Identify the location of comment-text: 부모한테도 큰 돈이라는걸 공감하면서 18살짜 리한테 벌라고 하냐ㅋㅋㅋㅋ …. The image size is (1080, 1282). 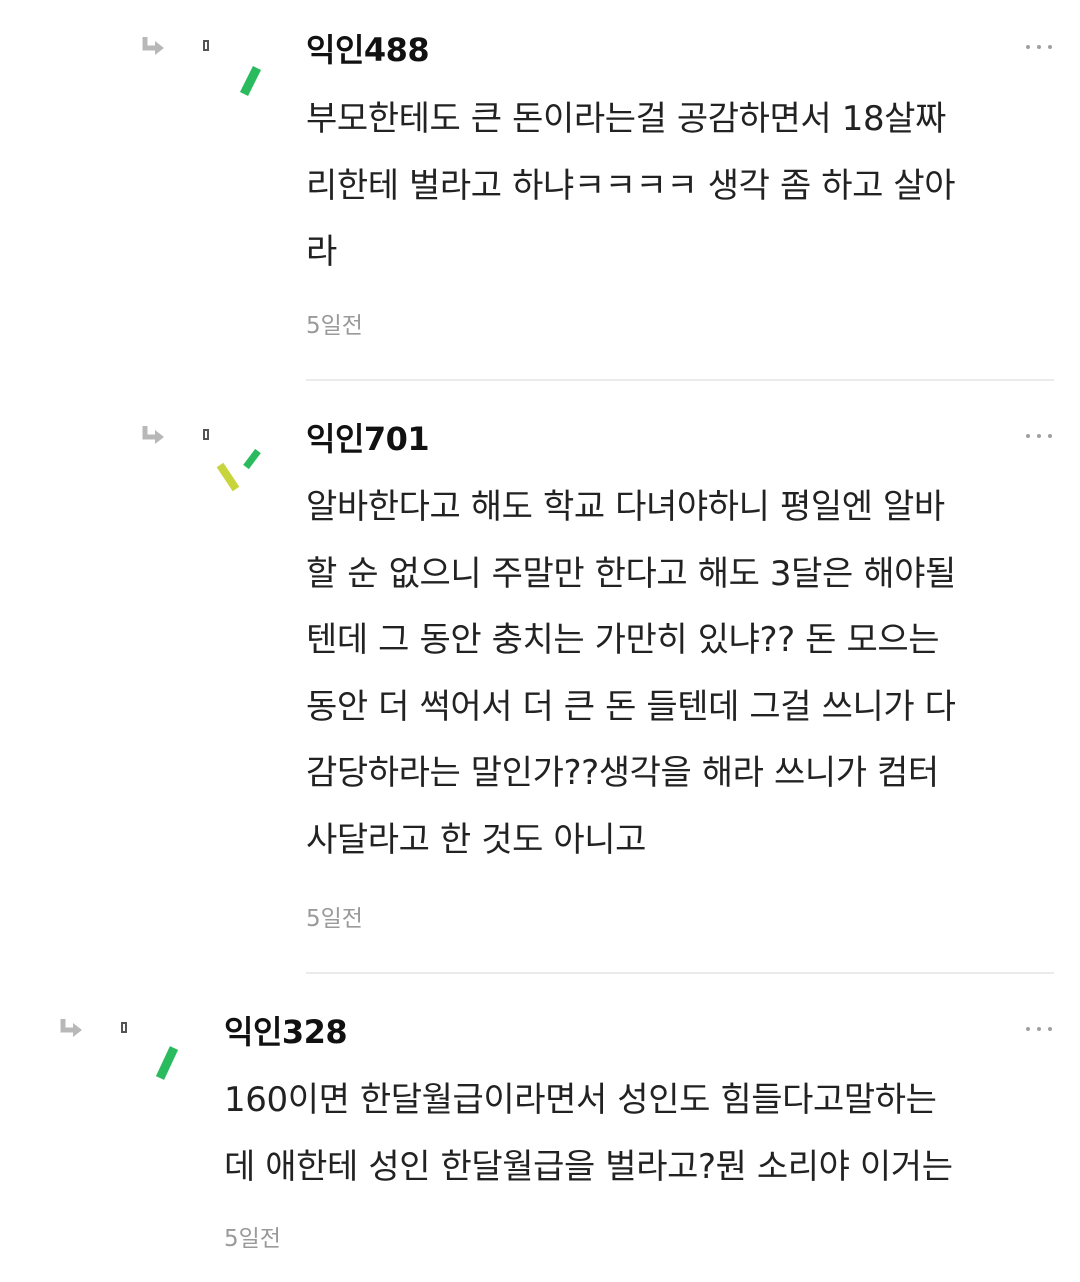
(631, 185).